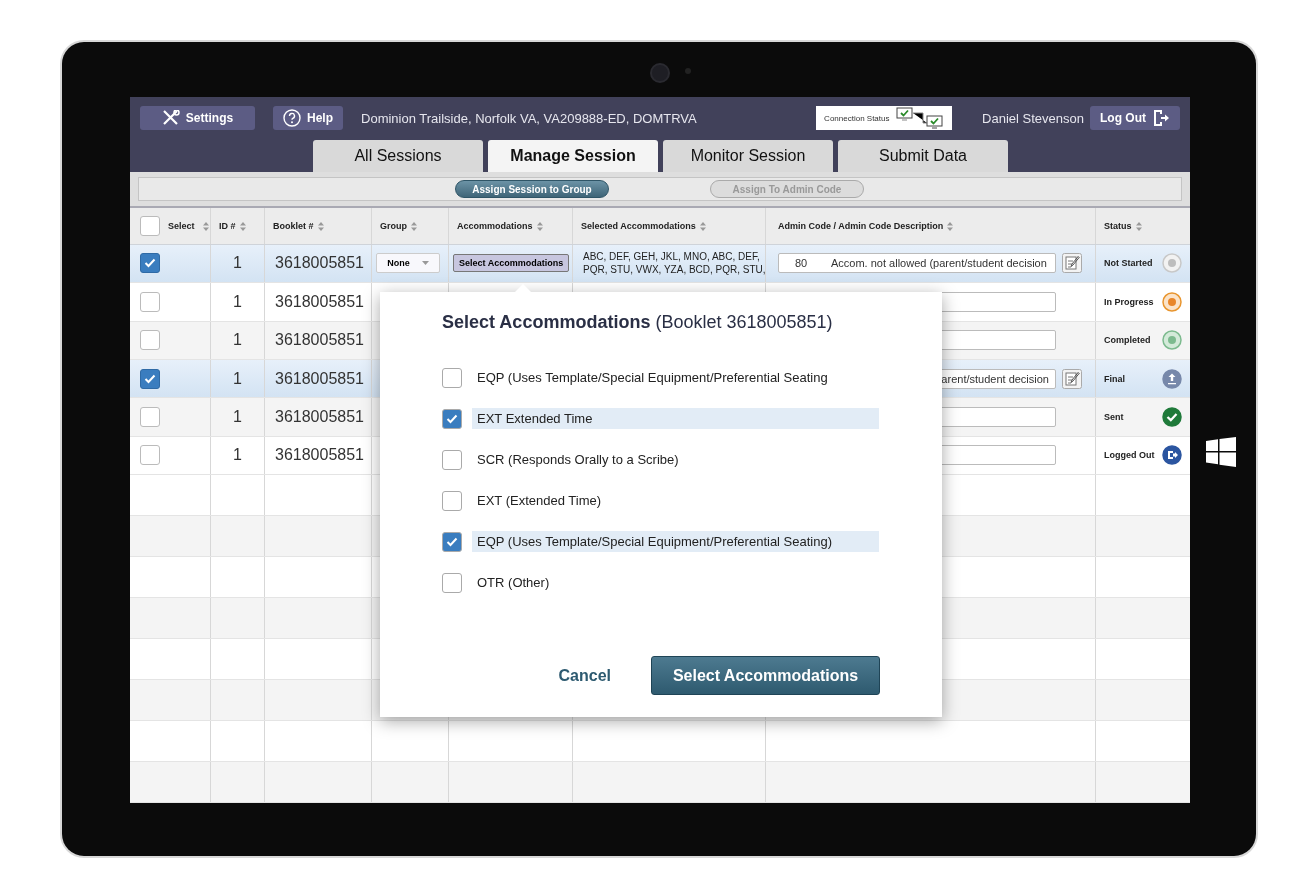 The height and width of the screenshot is (885, 1314). I want to click on status-text: Final, so click(1114, 378).